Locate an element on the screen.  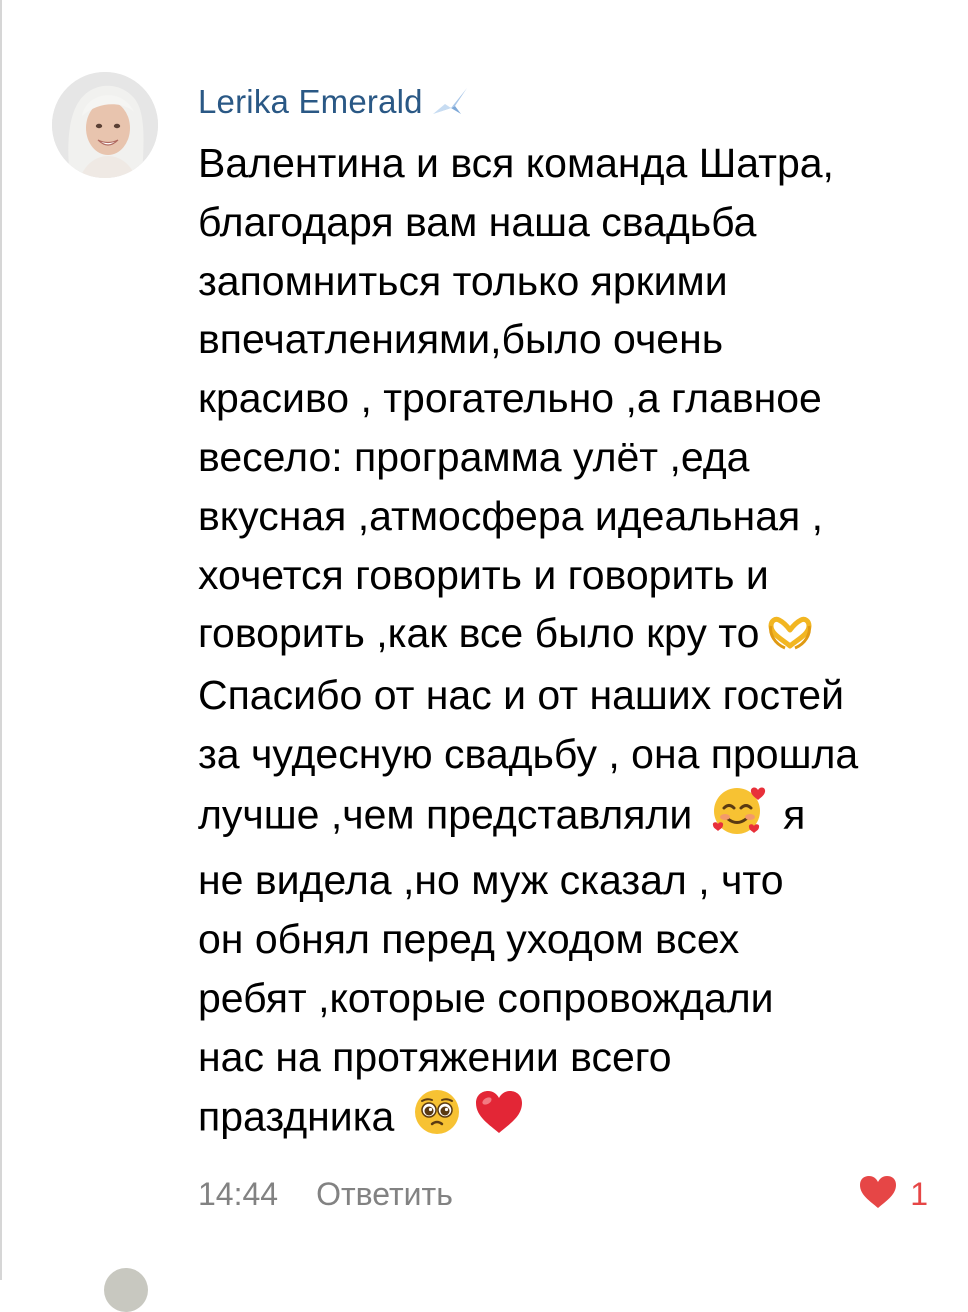
pleading-face-emoji is located at coordinates (437, 1120).